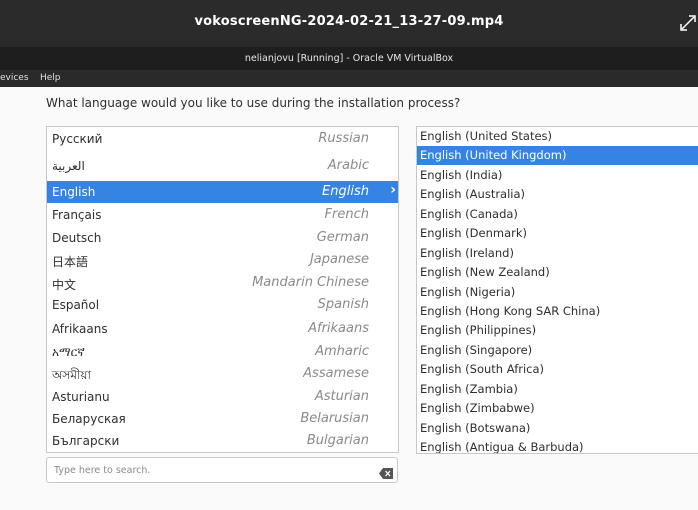 The height and width of the screenshot is (510, 698). Describe the element at coordinates (482, 369) in the screenshot. I see `locale-label: English (South Africa)` at that location.